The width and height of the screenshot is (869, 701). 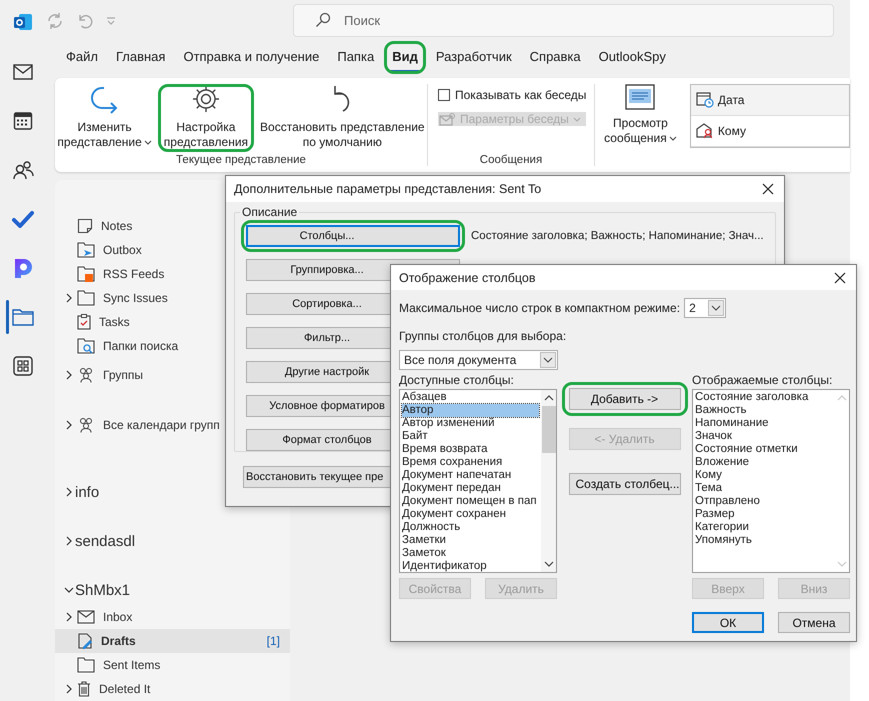 What do you see at coordinates (172, 590) in the screenshot?
I see `folder-item: ShMbx1` at bounding box center [172, 590].